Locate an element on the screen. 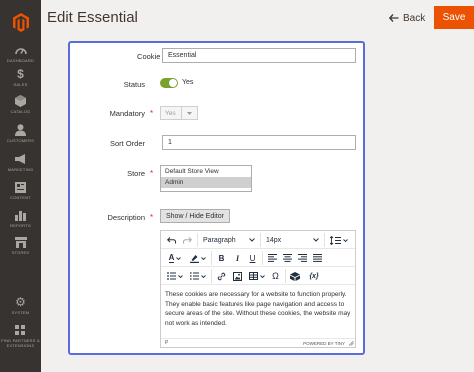 The width and height of the screenshot is (474, 372). customers-icon is located at coordinates (21, 130).